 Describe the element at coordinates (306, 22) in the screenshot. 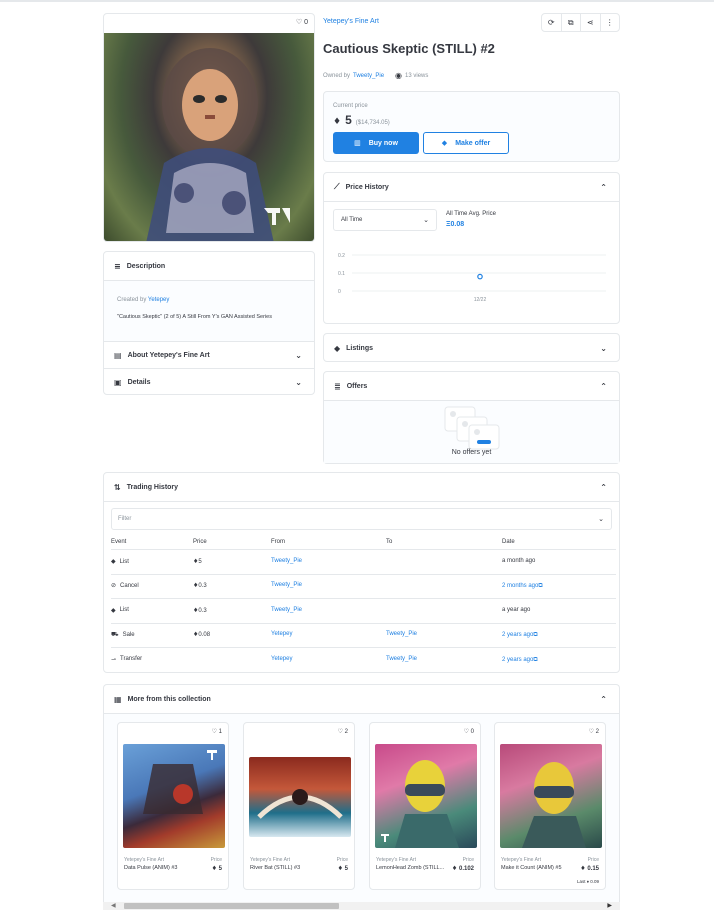

I see `favorite-count: 0` at that location.